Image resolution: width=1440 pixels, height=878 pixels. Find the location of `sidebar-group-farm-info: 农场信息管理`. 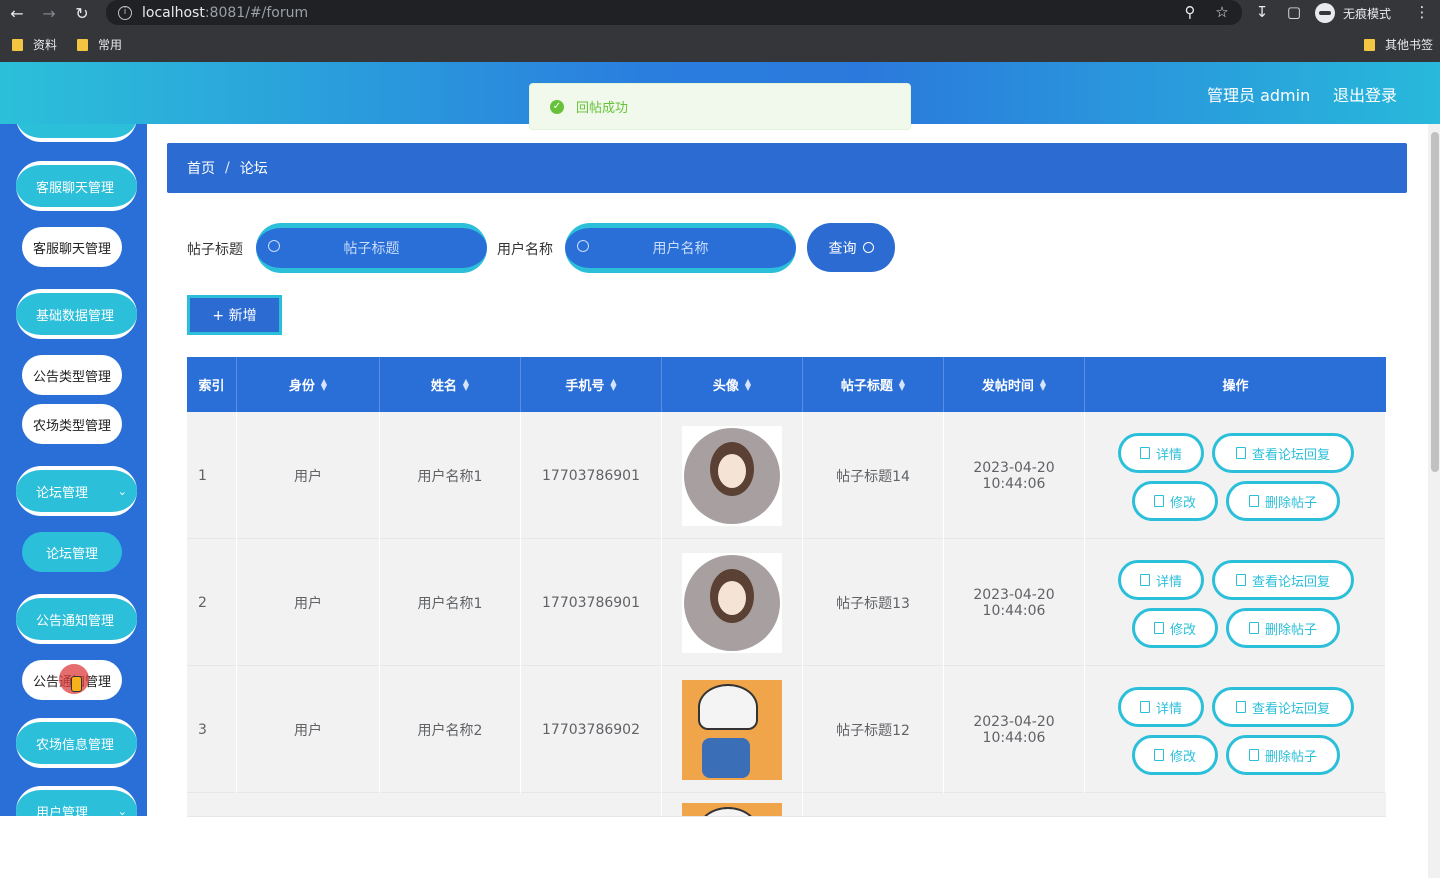

sidebar-group-farm-info: 农场信息管理 is located at coordinates (76, 743).